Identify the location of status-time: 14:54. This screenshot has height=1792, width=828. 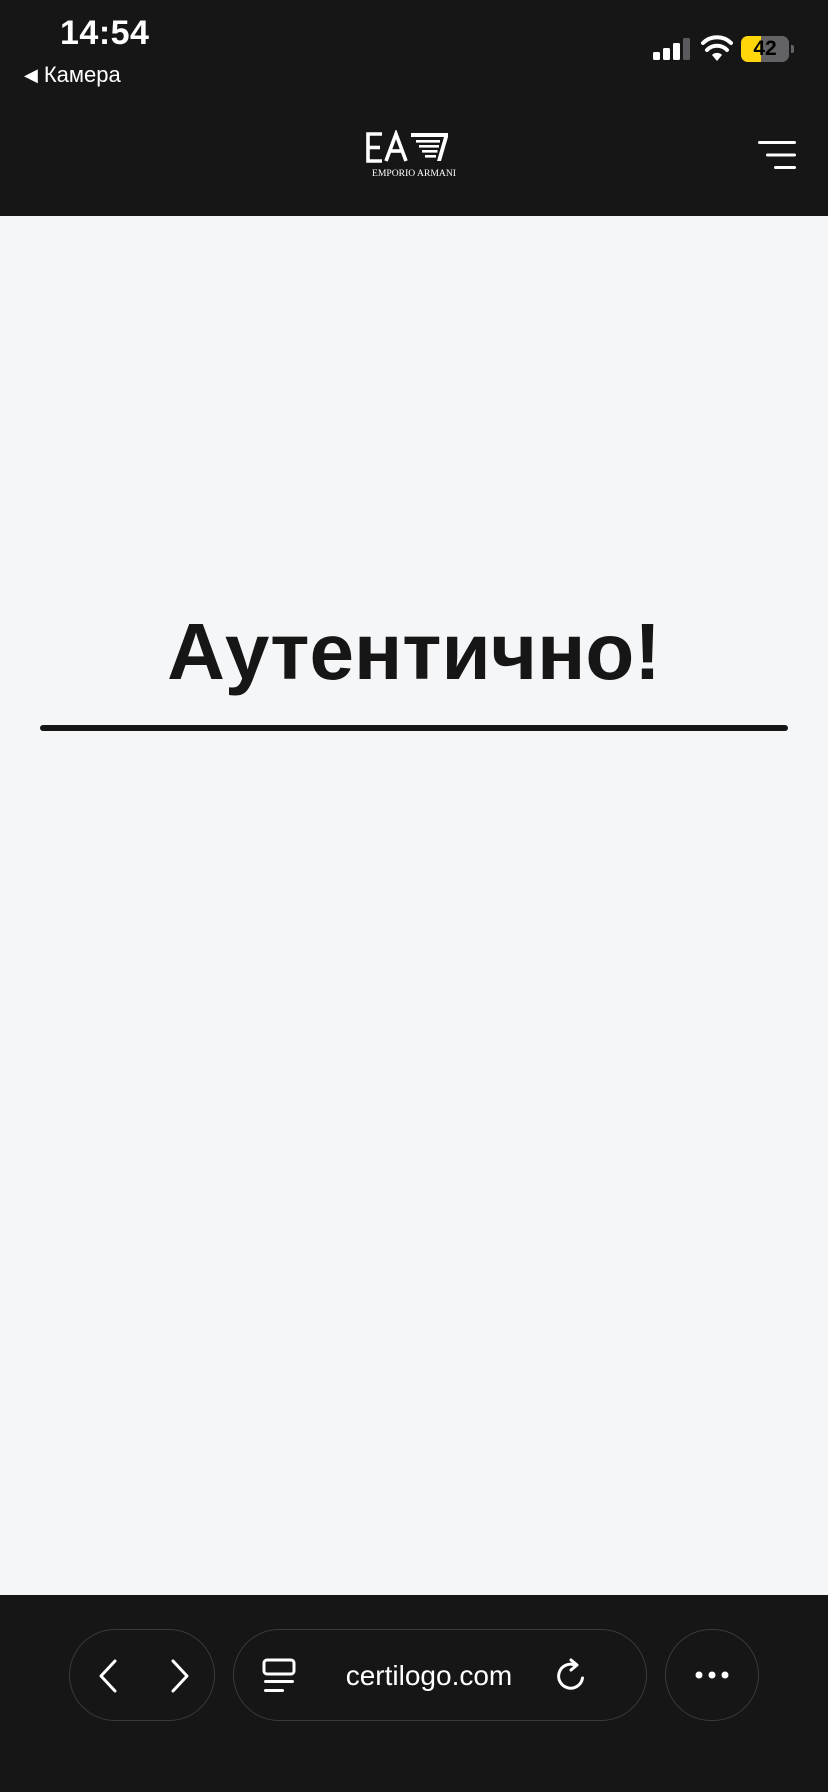
(105, 33).